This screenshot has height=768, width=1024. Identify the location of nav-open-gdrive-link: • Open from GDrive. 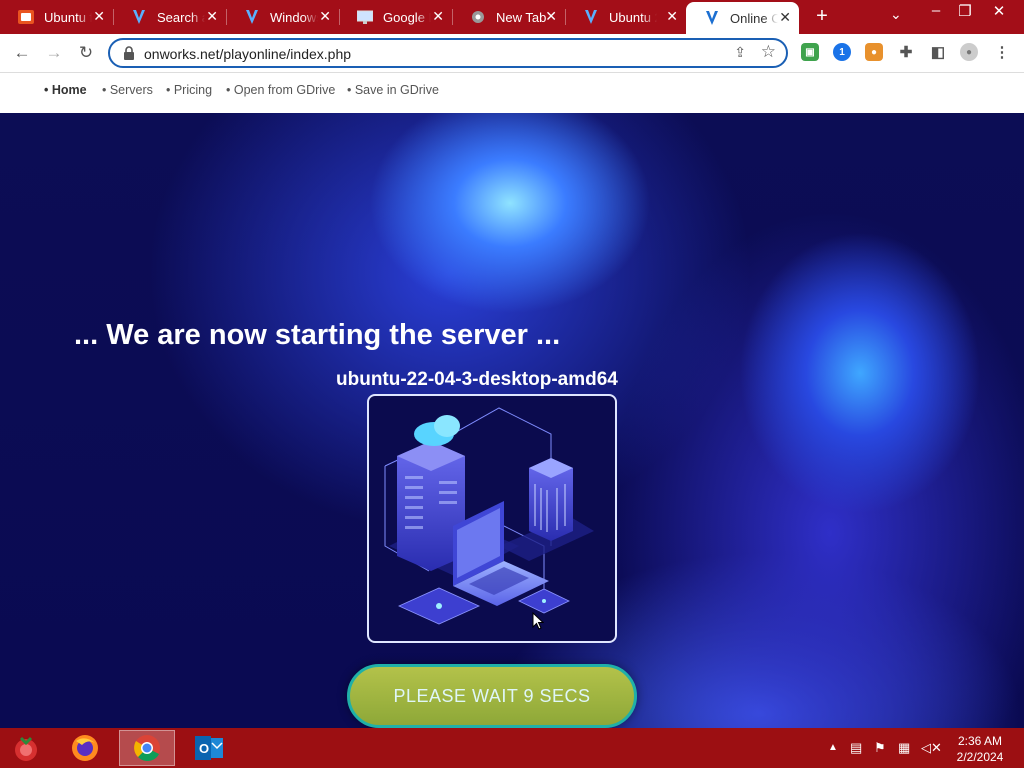
(280, 90).